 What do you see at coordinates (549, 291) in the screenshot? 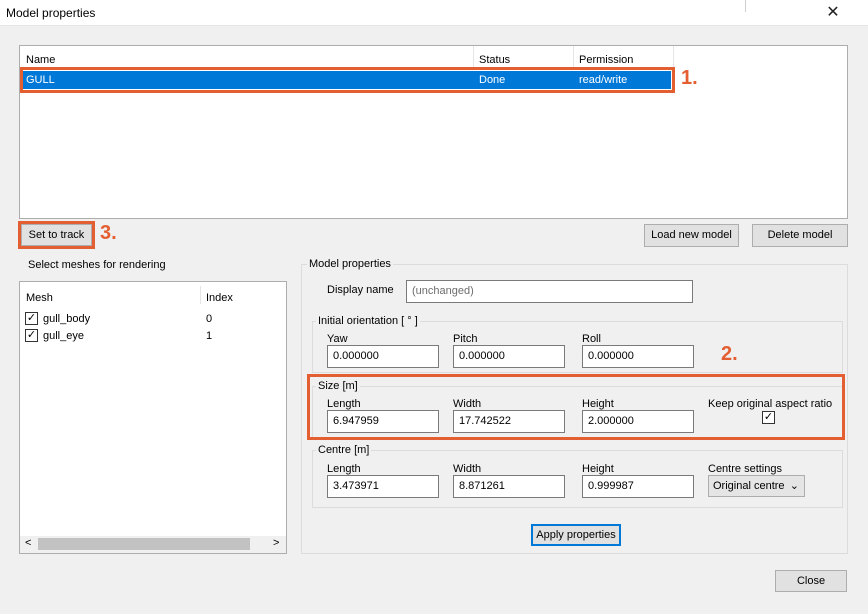
I see `display-name-input: (unchanged)` at bounding box center [549, 291].